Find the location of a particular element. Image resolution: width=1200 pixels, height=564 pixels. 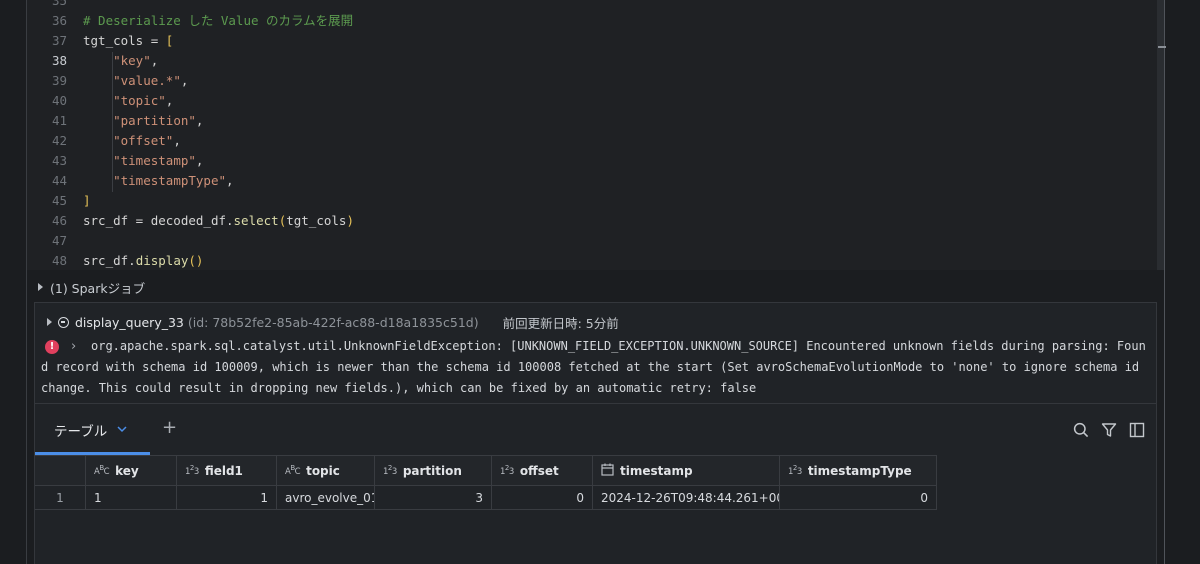

code-text: src_df.display() is located at coordinates (143, 260).